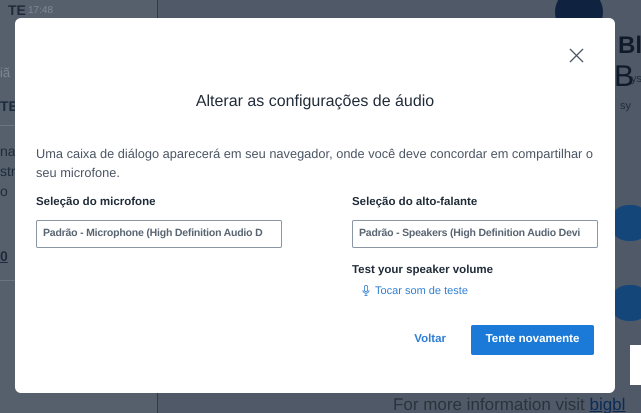 The width and height of the screenshot is (641, 413). I want to click on field-label: Seleção do microfone, so click(96, 202).